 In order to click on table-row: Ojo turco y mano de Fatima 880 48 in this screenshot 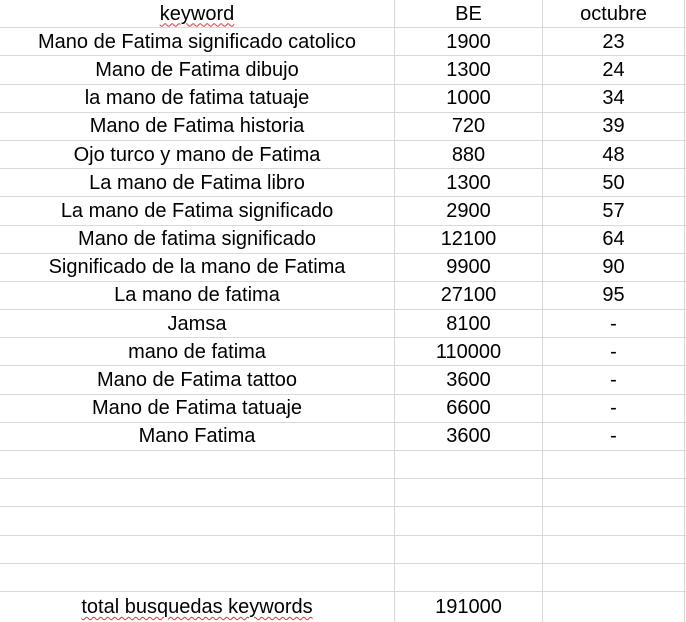, I will do `click(343, 155)`.